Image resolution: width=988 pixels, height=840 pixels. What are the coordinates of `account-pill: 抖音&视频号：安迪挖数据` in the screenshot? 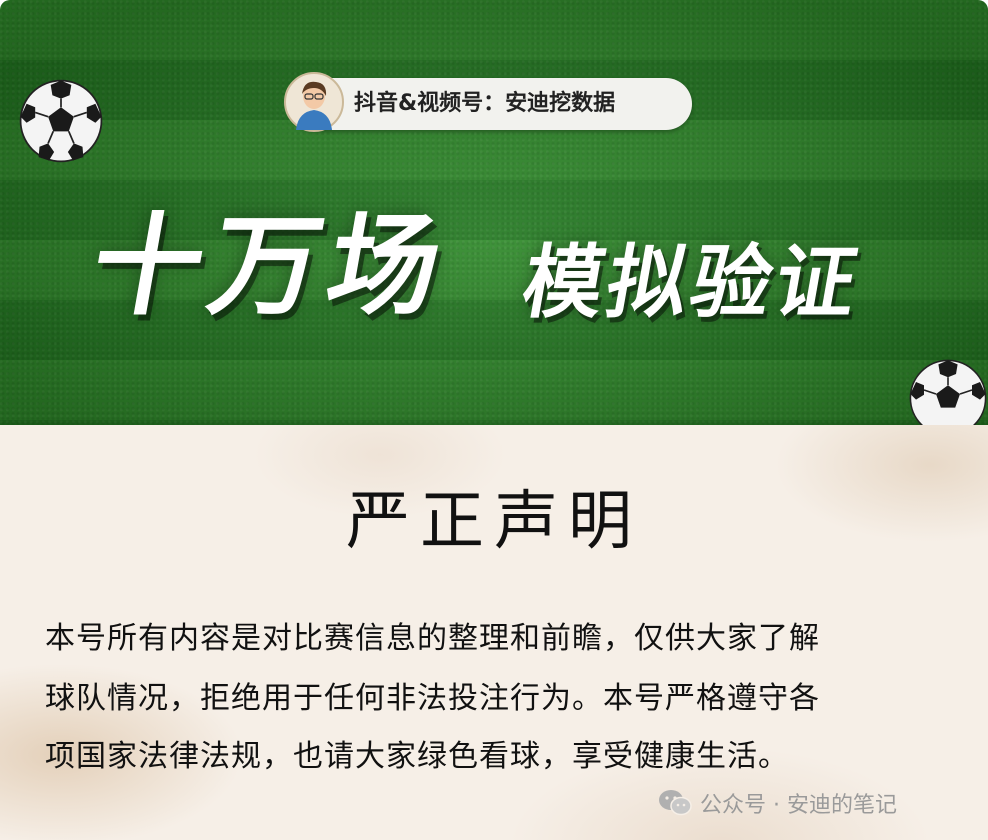 It's located at (488, 102).